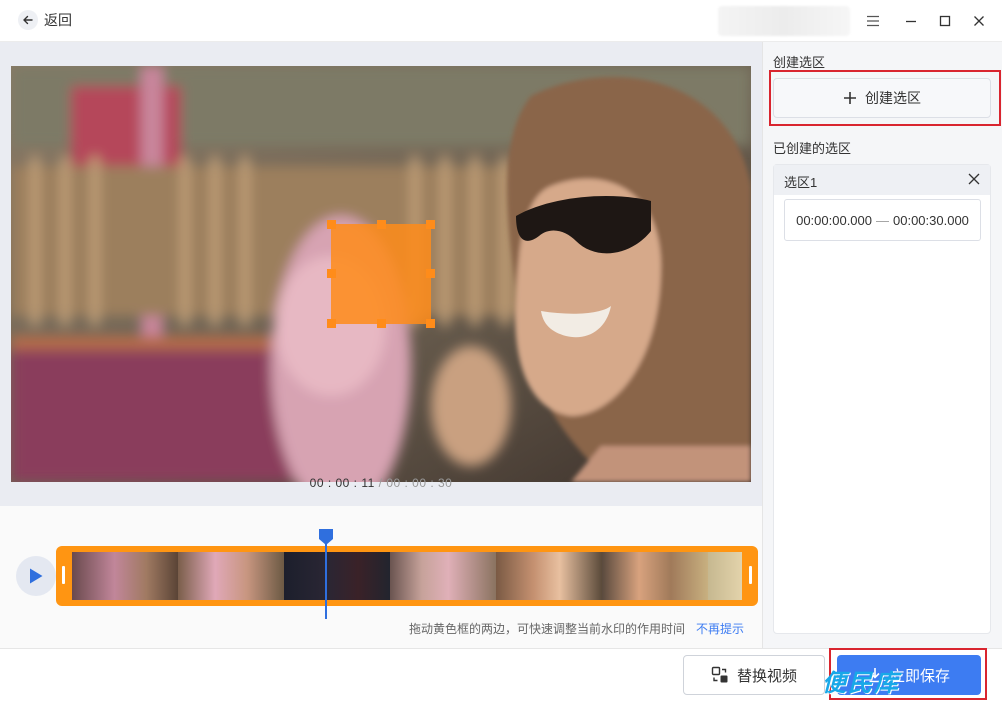 The image size is (1002, 702). I want to click on maximize-icon, so click(945, 21).